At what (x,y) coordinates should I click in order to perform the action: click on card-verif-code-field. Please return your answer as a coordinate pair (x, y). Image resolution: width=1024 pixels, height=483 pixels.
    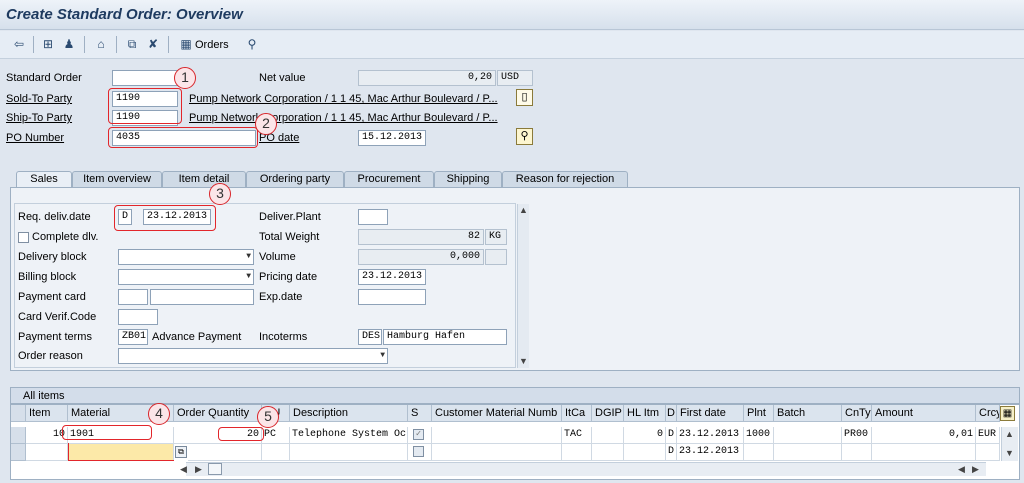
    Looking at the image, I should click on (138, 317).